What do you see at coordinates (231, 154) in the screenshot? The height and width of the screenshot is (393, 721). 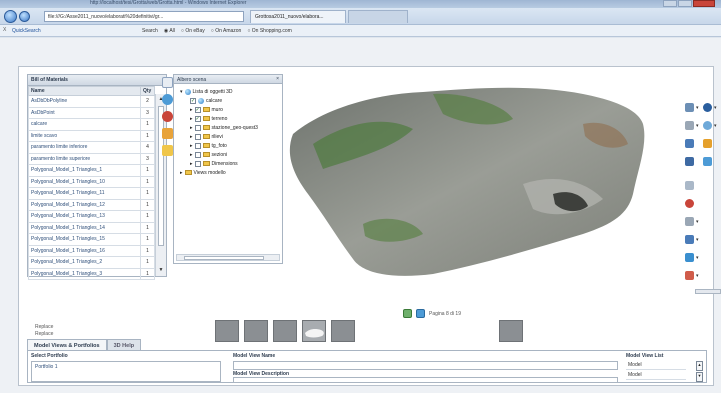 I see `tree-item-sezioni: ▸ sezioni` at bounding box center [231, 154].